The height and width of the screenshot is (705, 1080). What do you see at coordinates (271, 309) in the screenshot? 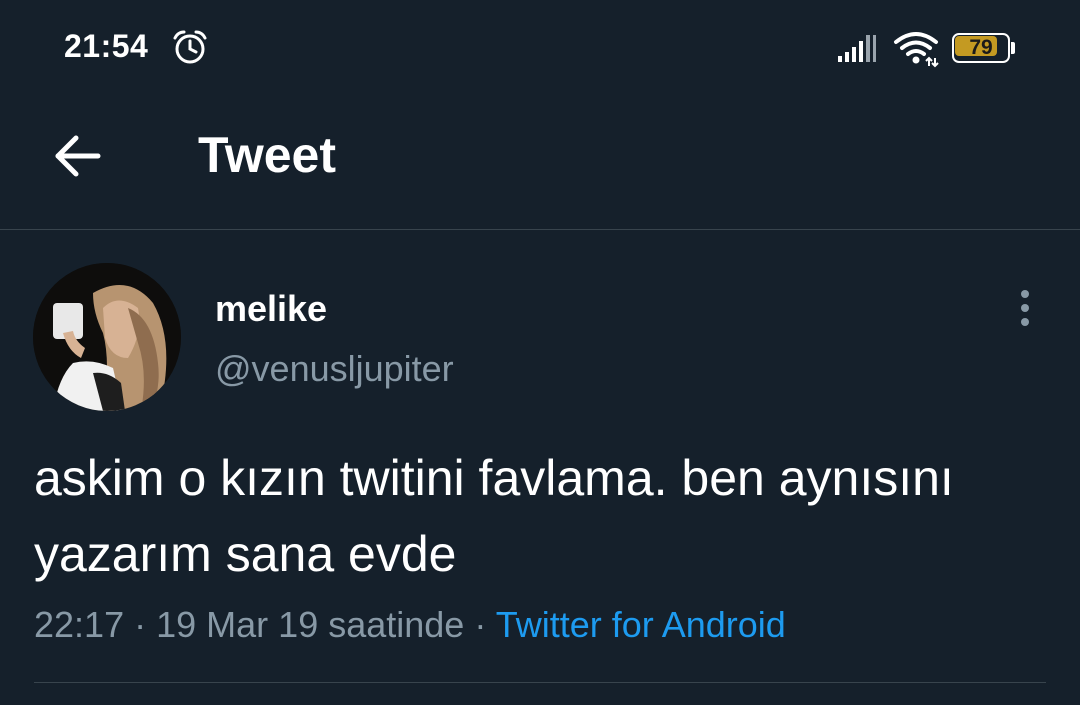
I see `display-name: melike` at bounding box center [271, 309].